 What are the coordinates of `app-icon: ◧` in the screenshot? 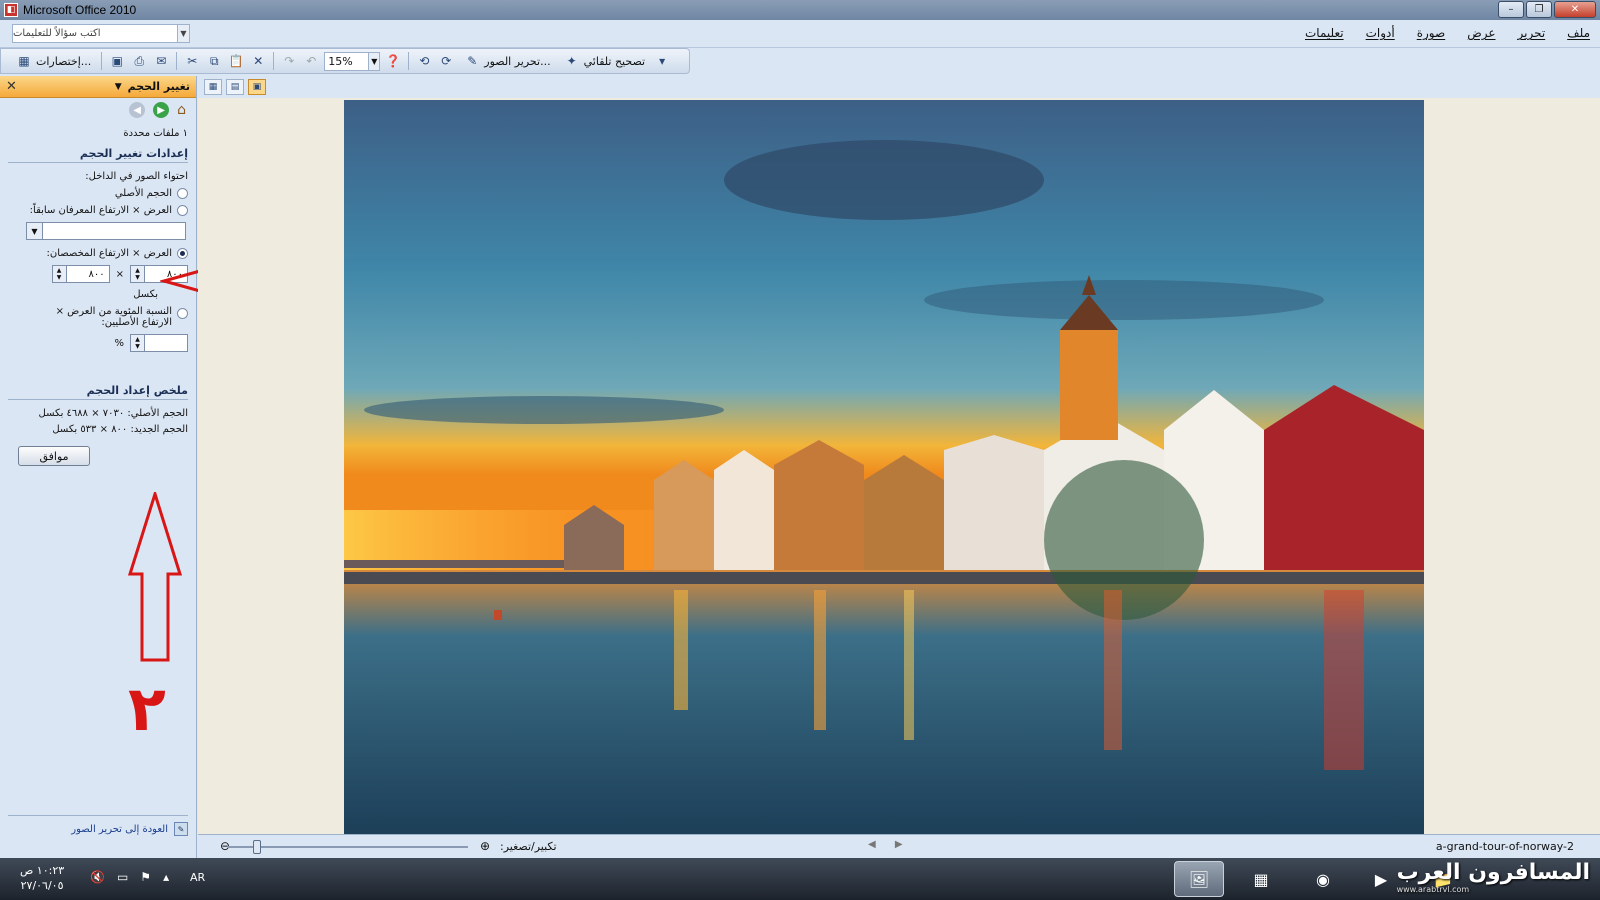 It's located at (11, 10).